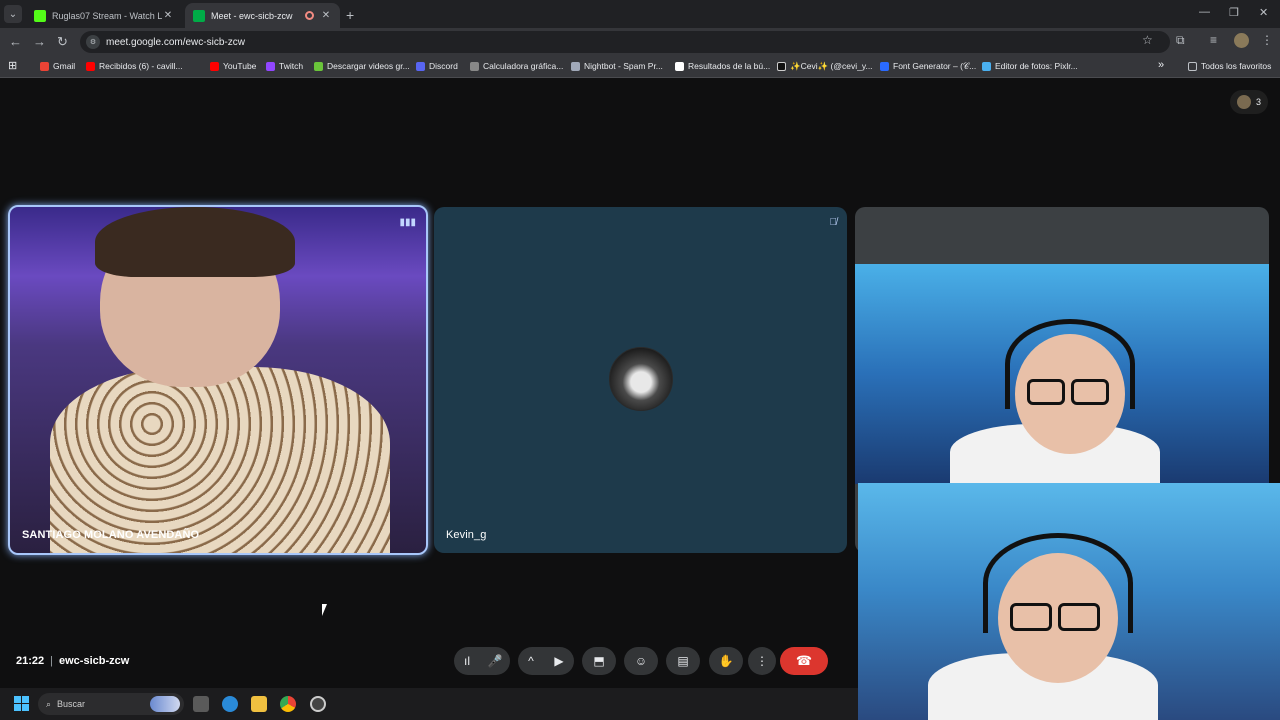  I want to click on tab-ruglas07-stream: Ruglas07 Stream - Watch Live o ✕, so click(104, 15).